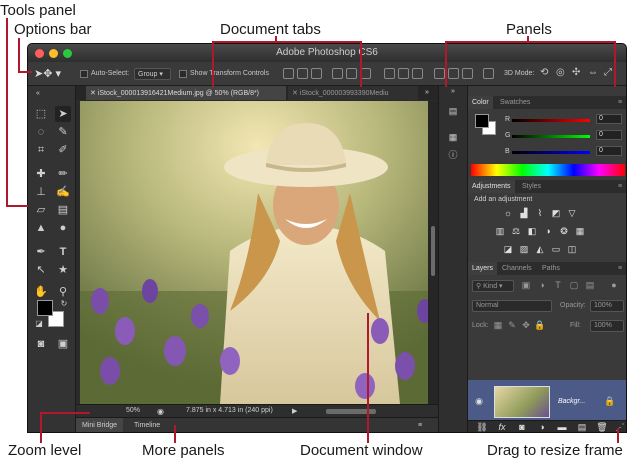 The width and height of the screenshot is (630, 463). I want to click on tab-color: Color, so click(480, 102).